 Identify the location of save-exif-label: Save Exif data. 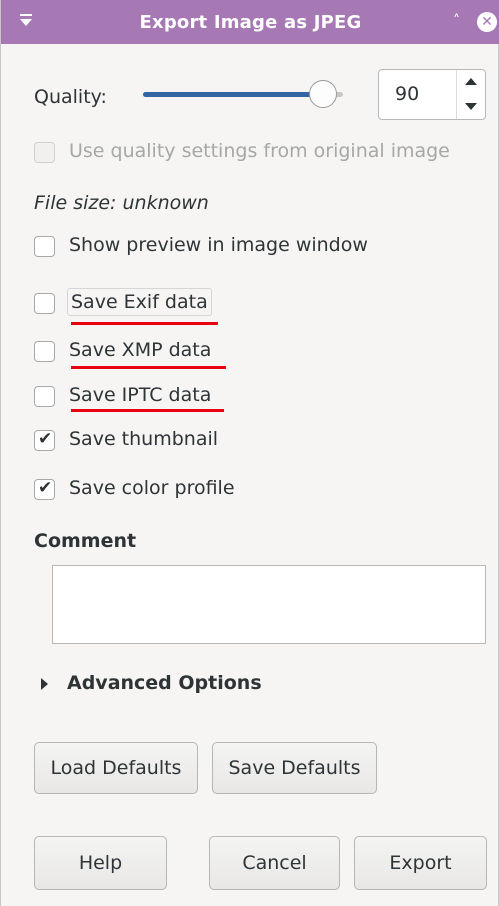
(139, 302).